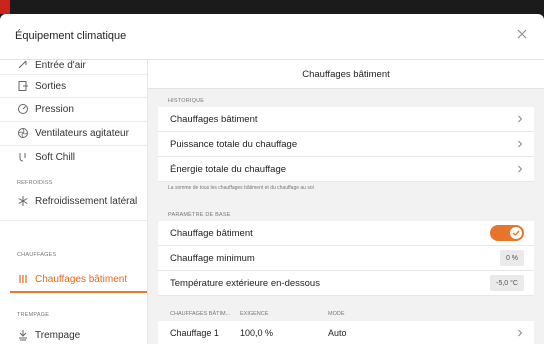  Describe the element at coordinates (272, 7) in the screenshot. I see `os-title-bar` at that location.